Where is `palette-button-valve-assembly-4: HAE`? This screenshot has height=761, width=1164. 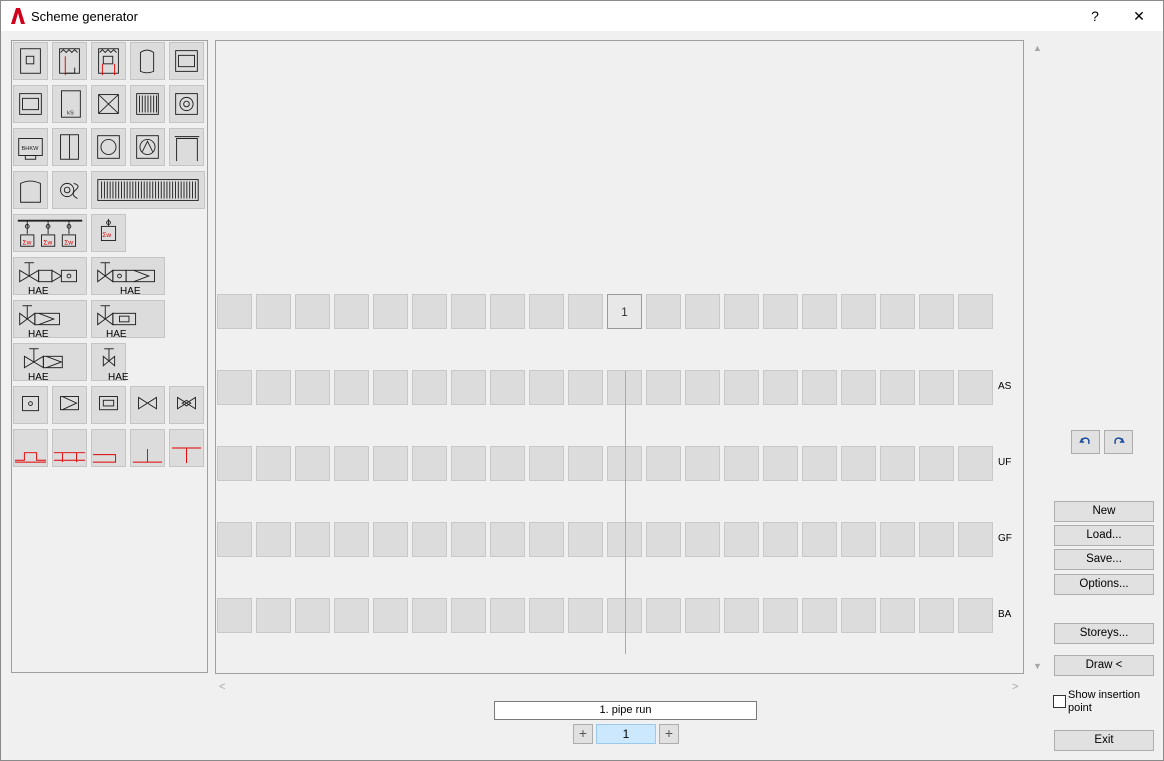
palette-button-valve-assembly-4: HAE is located at coordinates (128, 320).